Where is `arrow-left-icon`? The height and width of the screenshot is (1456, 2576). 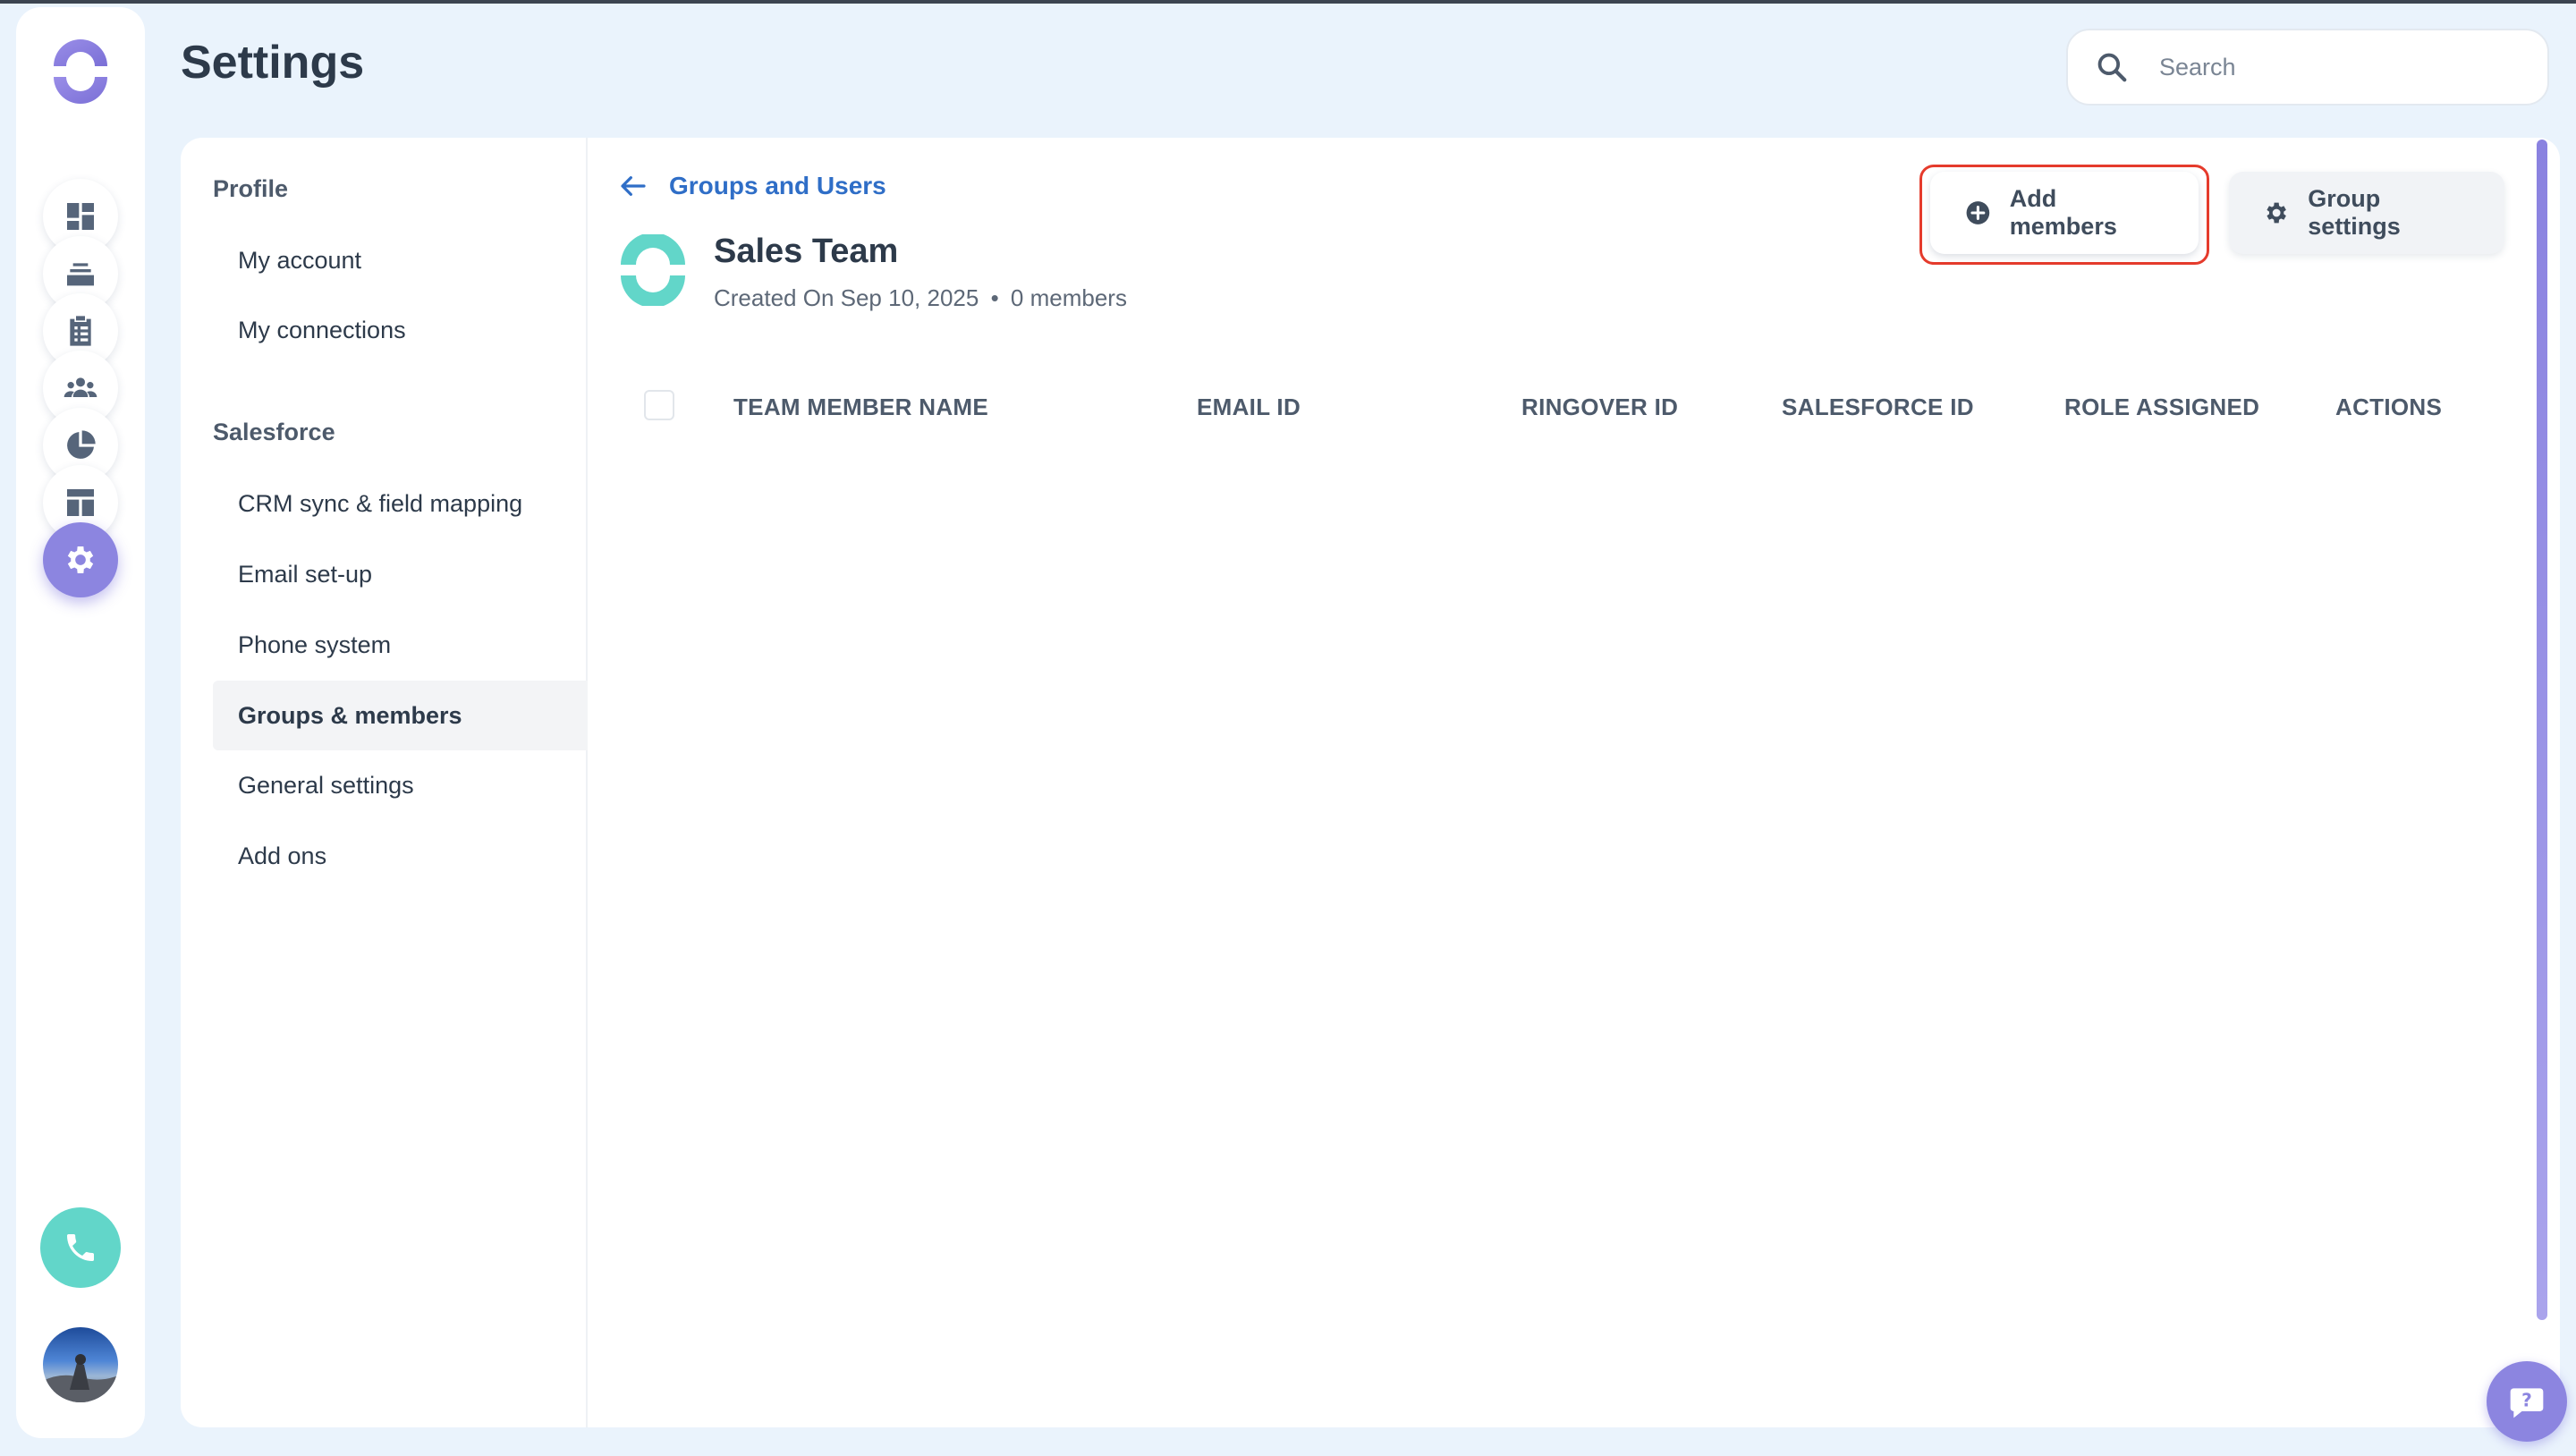
arrow-left-icon is located at coordinates (633, 186).